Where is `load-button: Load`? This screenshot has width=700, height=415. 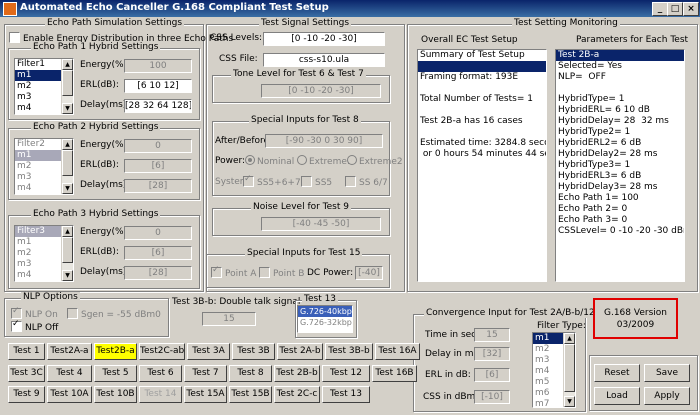 load-button: Load is located at coordinates (617, 396).